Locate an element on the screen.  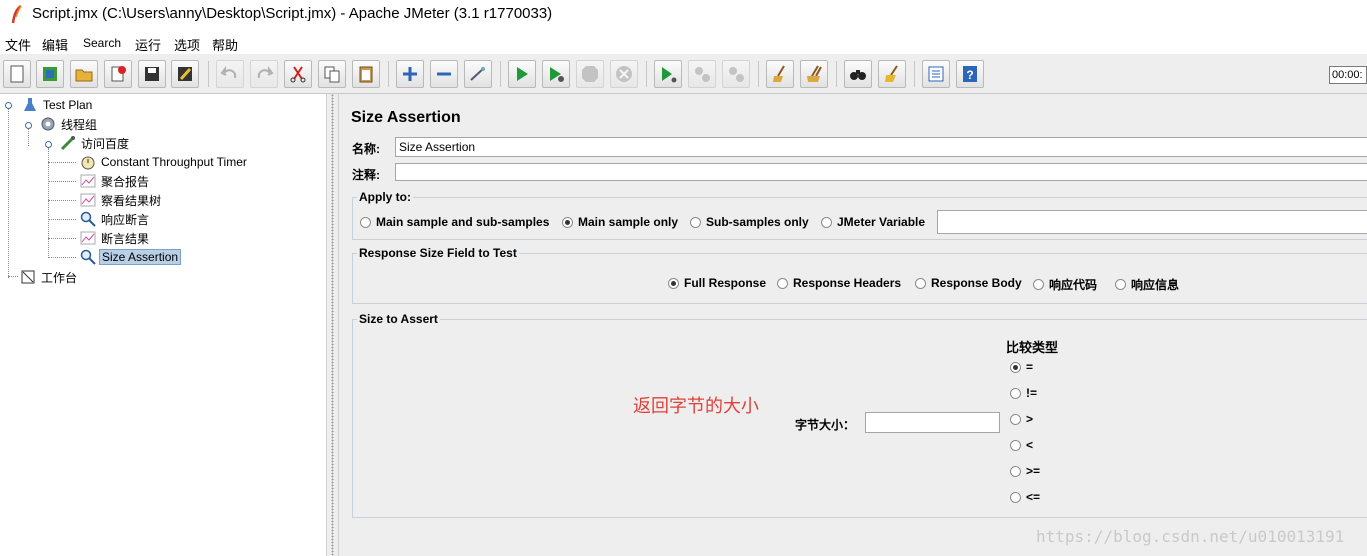
clear-broom-icon is located at coordinates (779, 73).